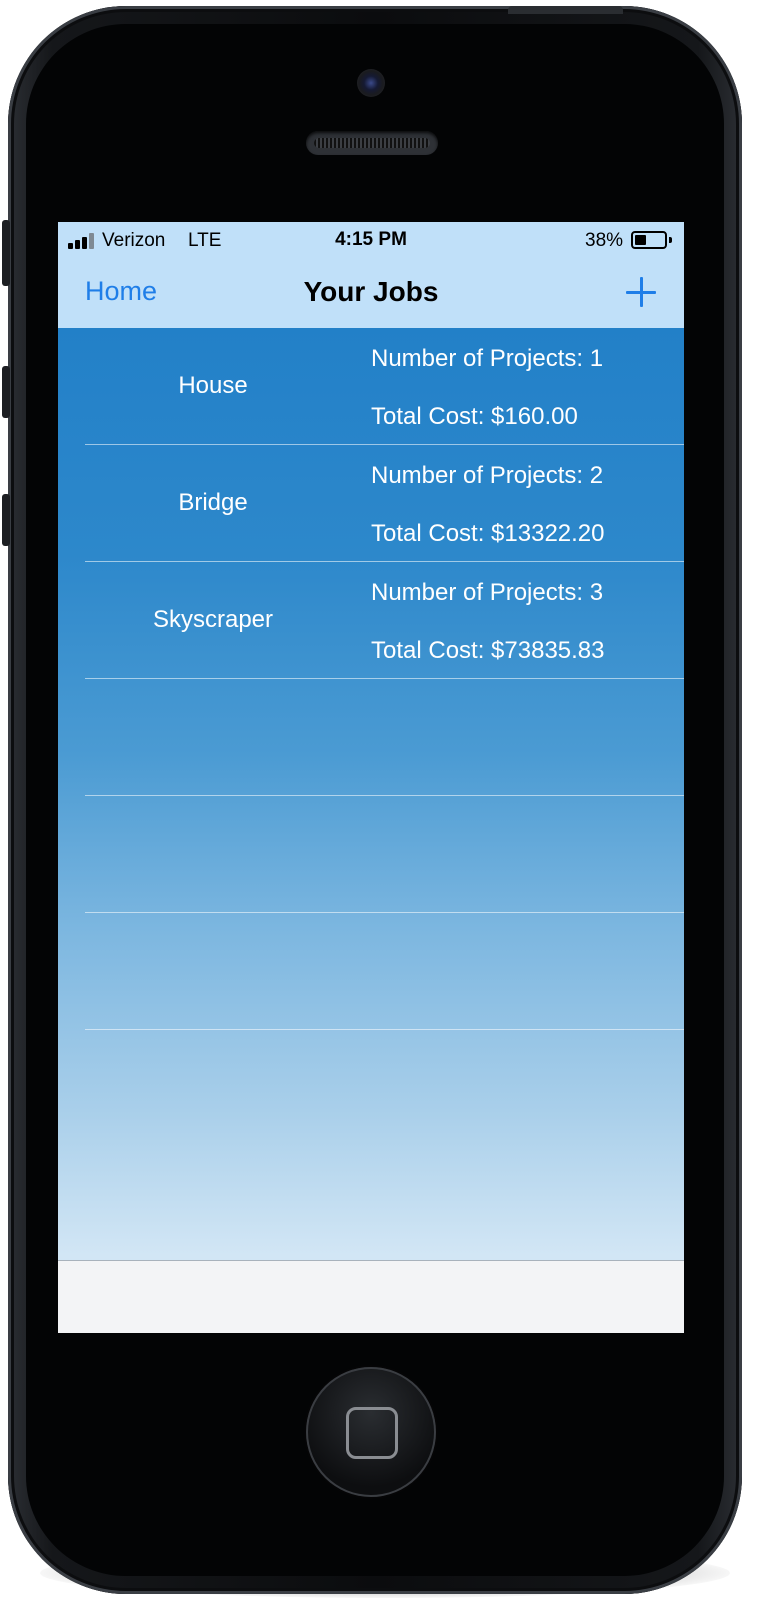 The height and width of the screenshot is (1620, 760). Describe the element at coordinates (487, 358) in the screenshot. I see `job-project-count: Number of Projects: 1` at that location.